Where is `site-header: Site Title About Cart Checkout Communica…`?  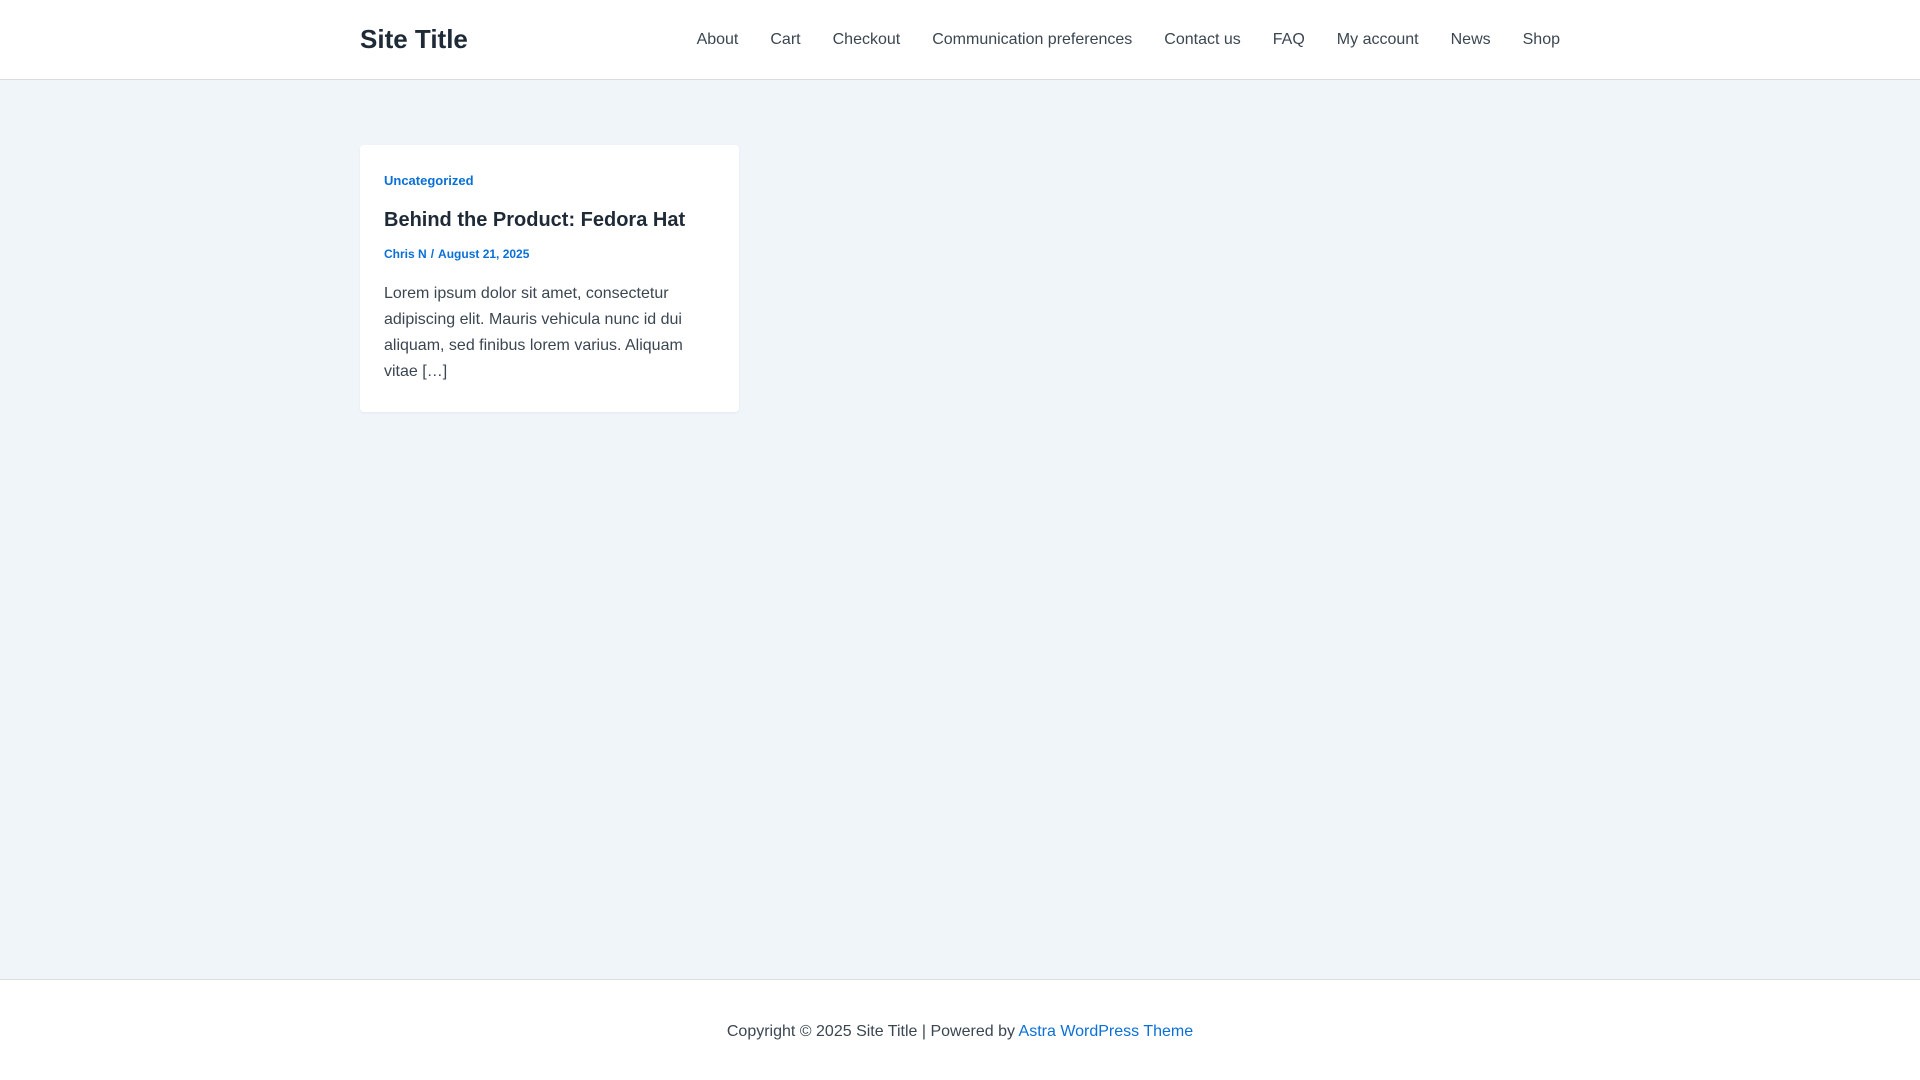
site-header: Site Title About Cart Checkout Communica… is located at coordinates (960, 40).